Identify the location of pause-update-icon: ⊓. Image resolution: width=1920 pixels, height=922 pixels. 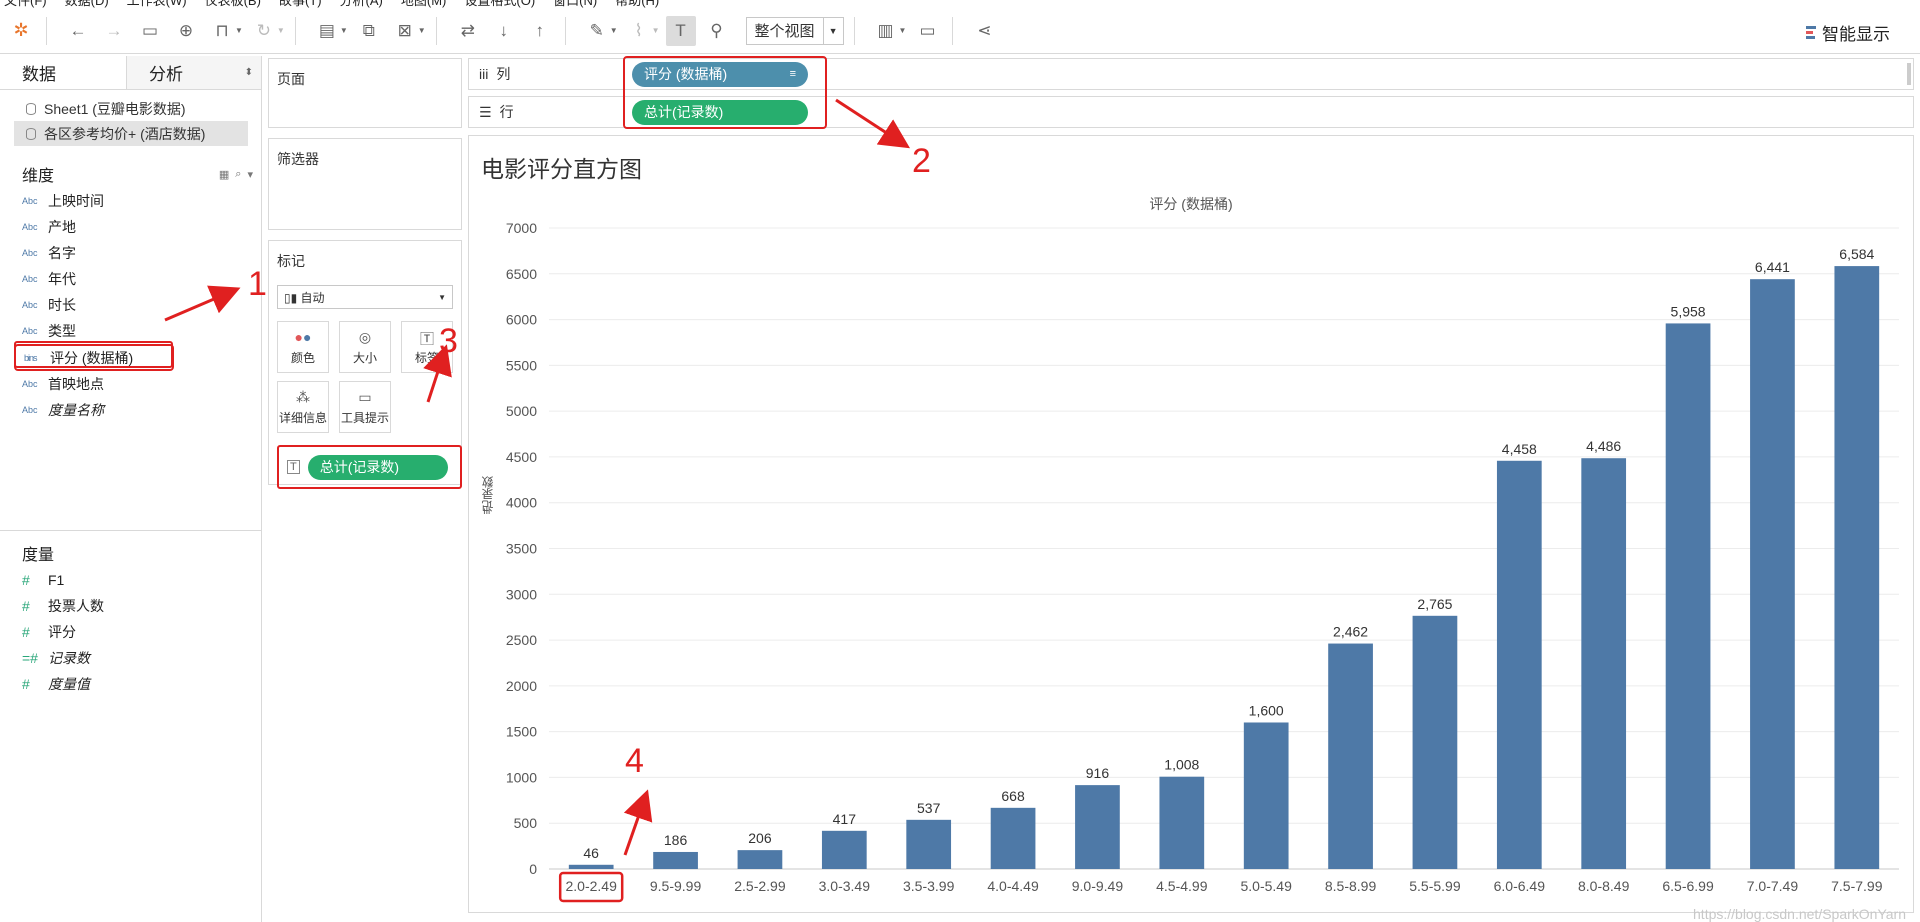
(222, 31).